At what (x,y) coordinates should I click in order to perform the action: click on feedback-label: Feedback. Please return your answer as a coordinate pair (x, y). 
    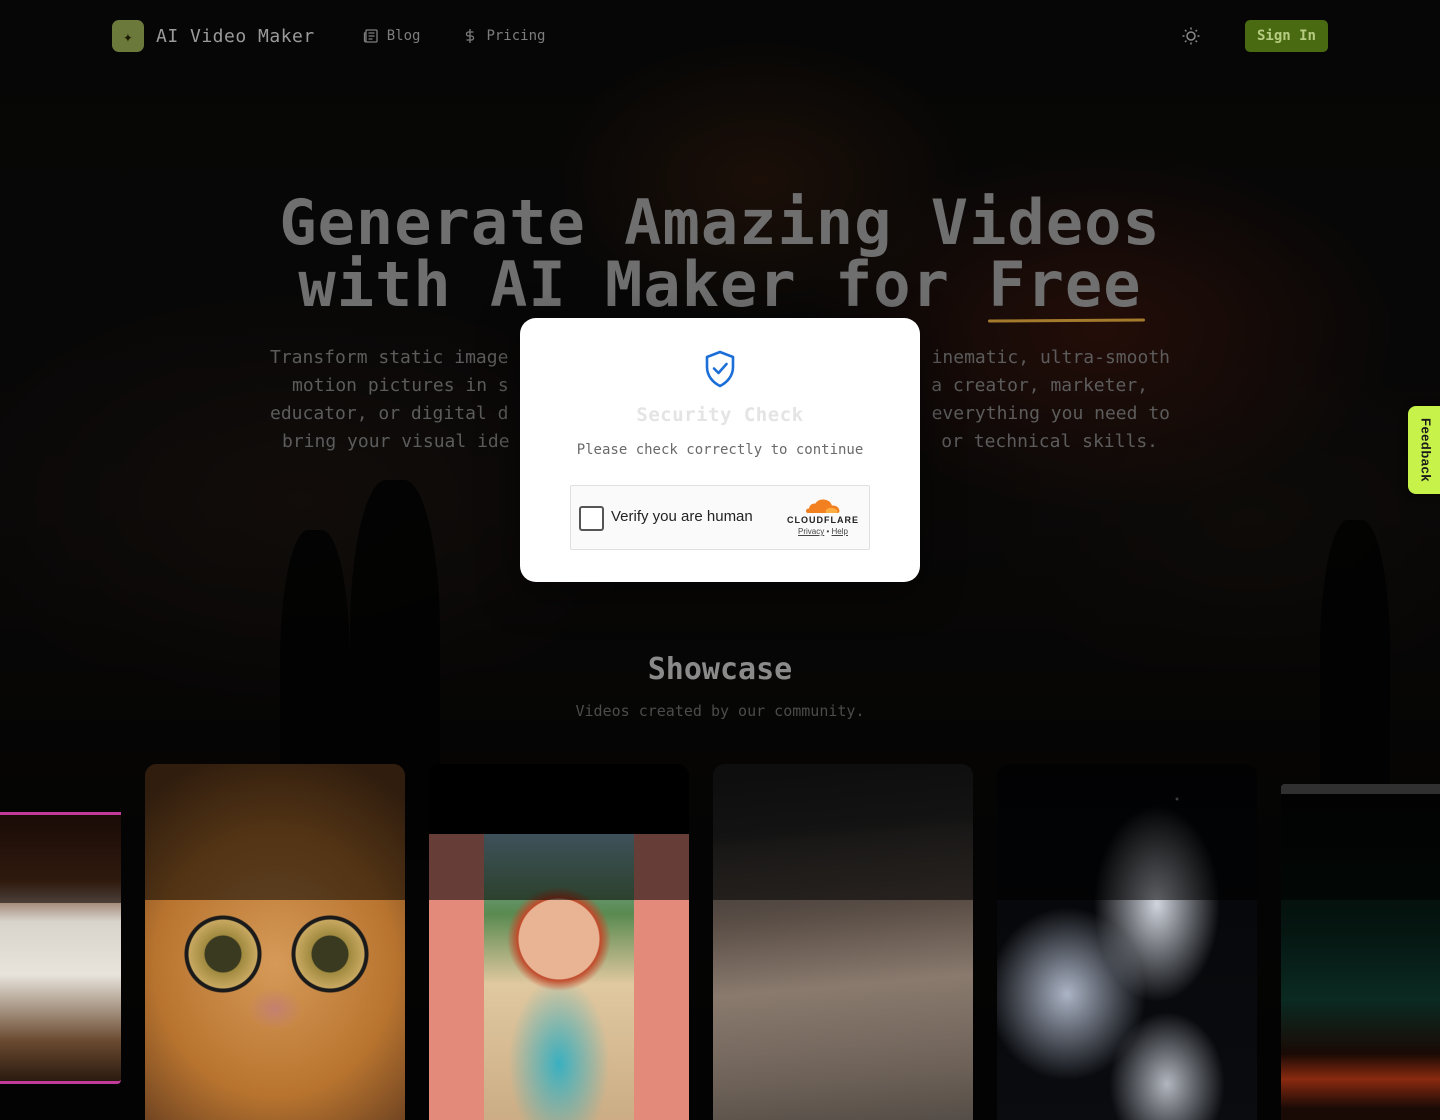
    Looking at the image, I should click on (1426, 450).